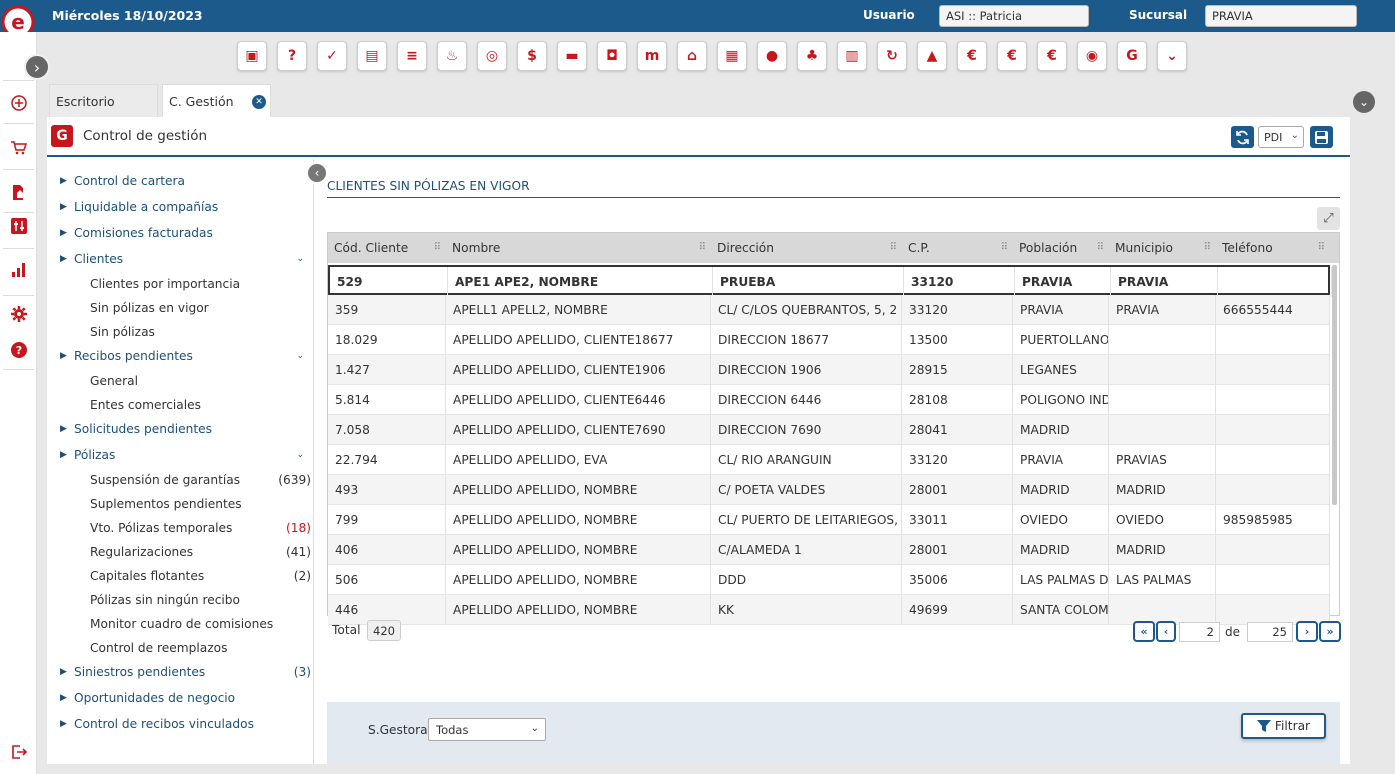  I want to click on money-icon: $, so click(532, 56).